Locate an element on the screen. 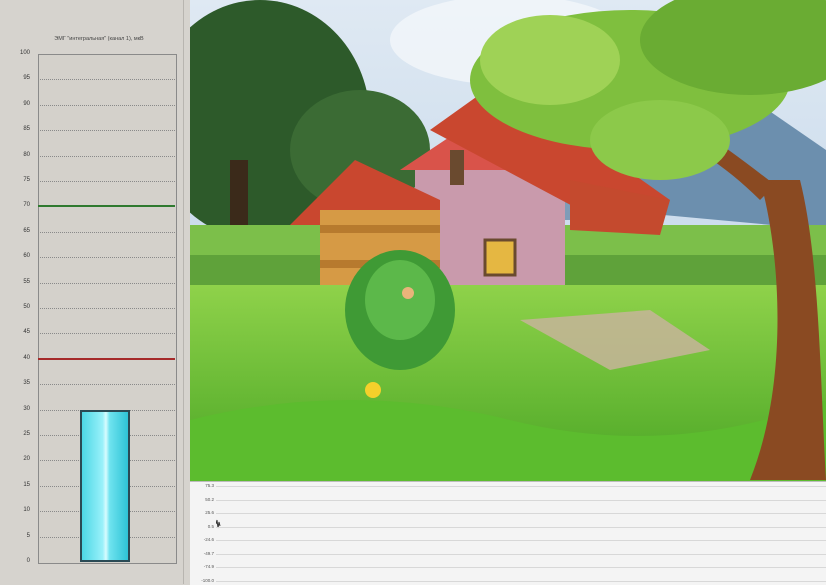 Image resolution: width=826 pixels, height=585 pixels. gauge-tick-label: 30 is located at coordinates (26, 408).